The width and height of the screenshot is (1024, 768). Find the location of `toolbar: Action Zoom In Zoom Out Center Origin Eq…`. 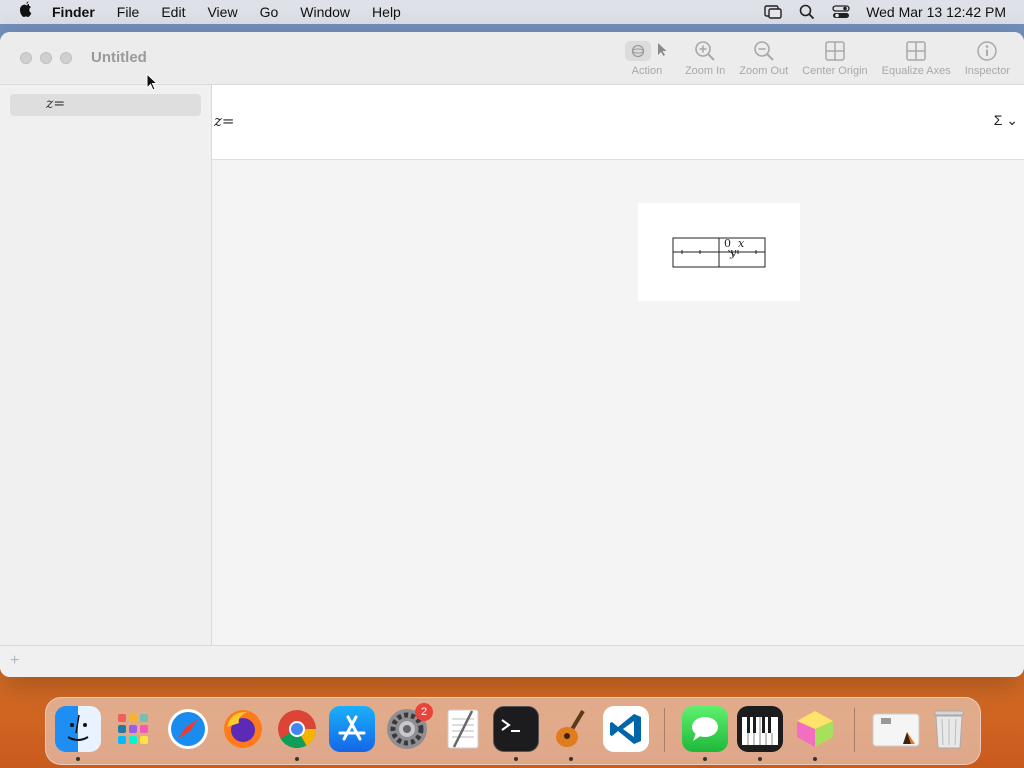

toolbar: Action Zoom In Zoom Out Center Origin Eq… is located at coordinates (824, 62).